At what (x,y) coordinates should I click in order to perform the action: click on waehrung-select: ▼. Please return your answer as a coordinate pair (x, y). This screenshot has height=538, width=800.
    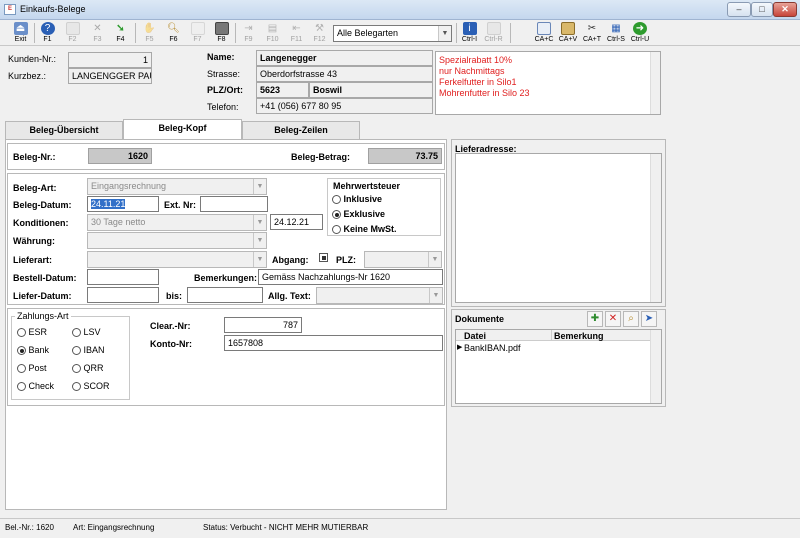
    Looking at the image, I should click on (177, 240).